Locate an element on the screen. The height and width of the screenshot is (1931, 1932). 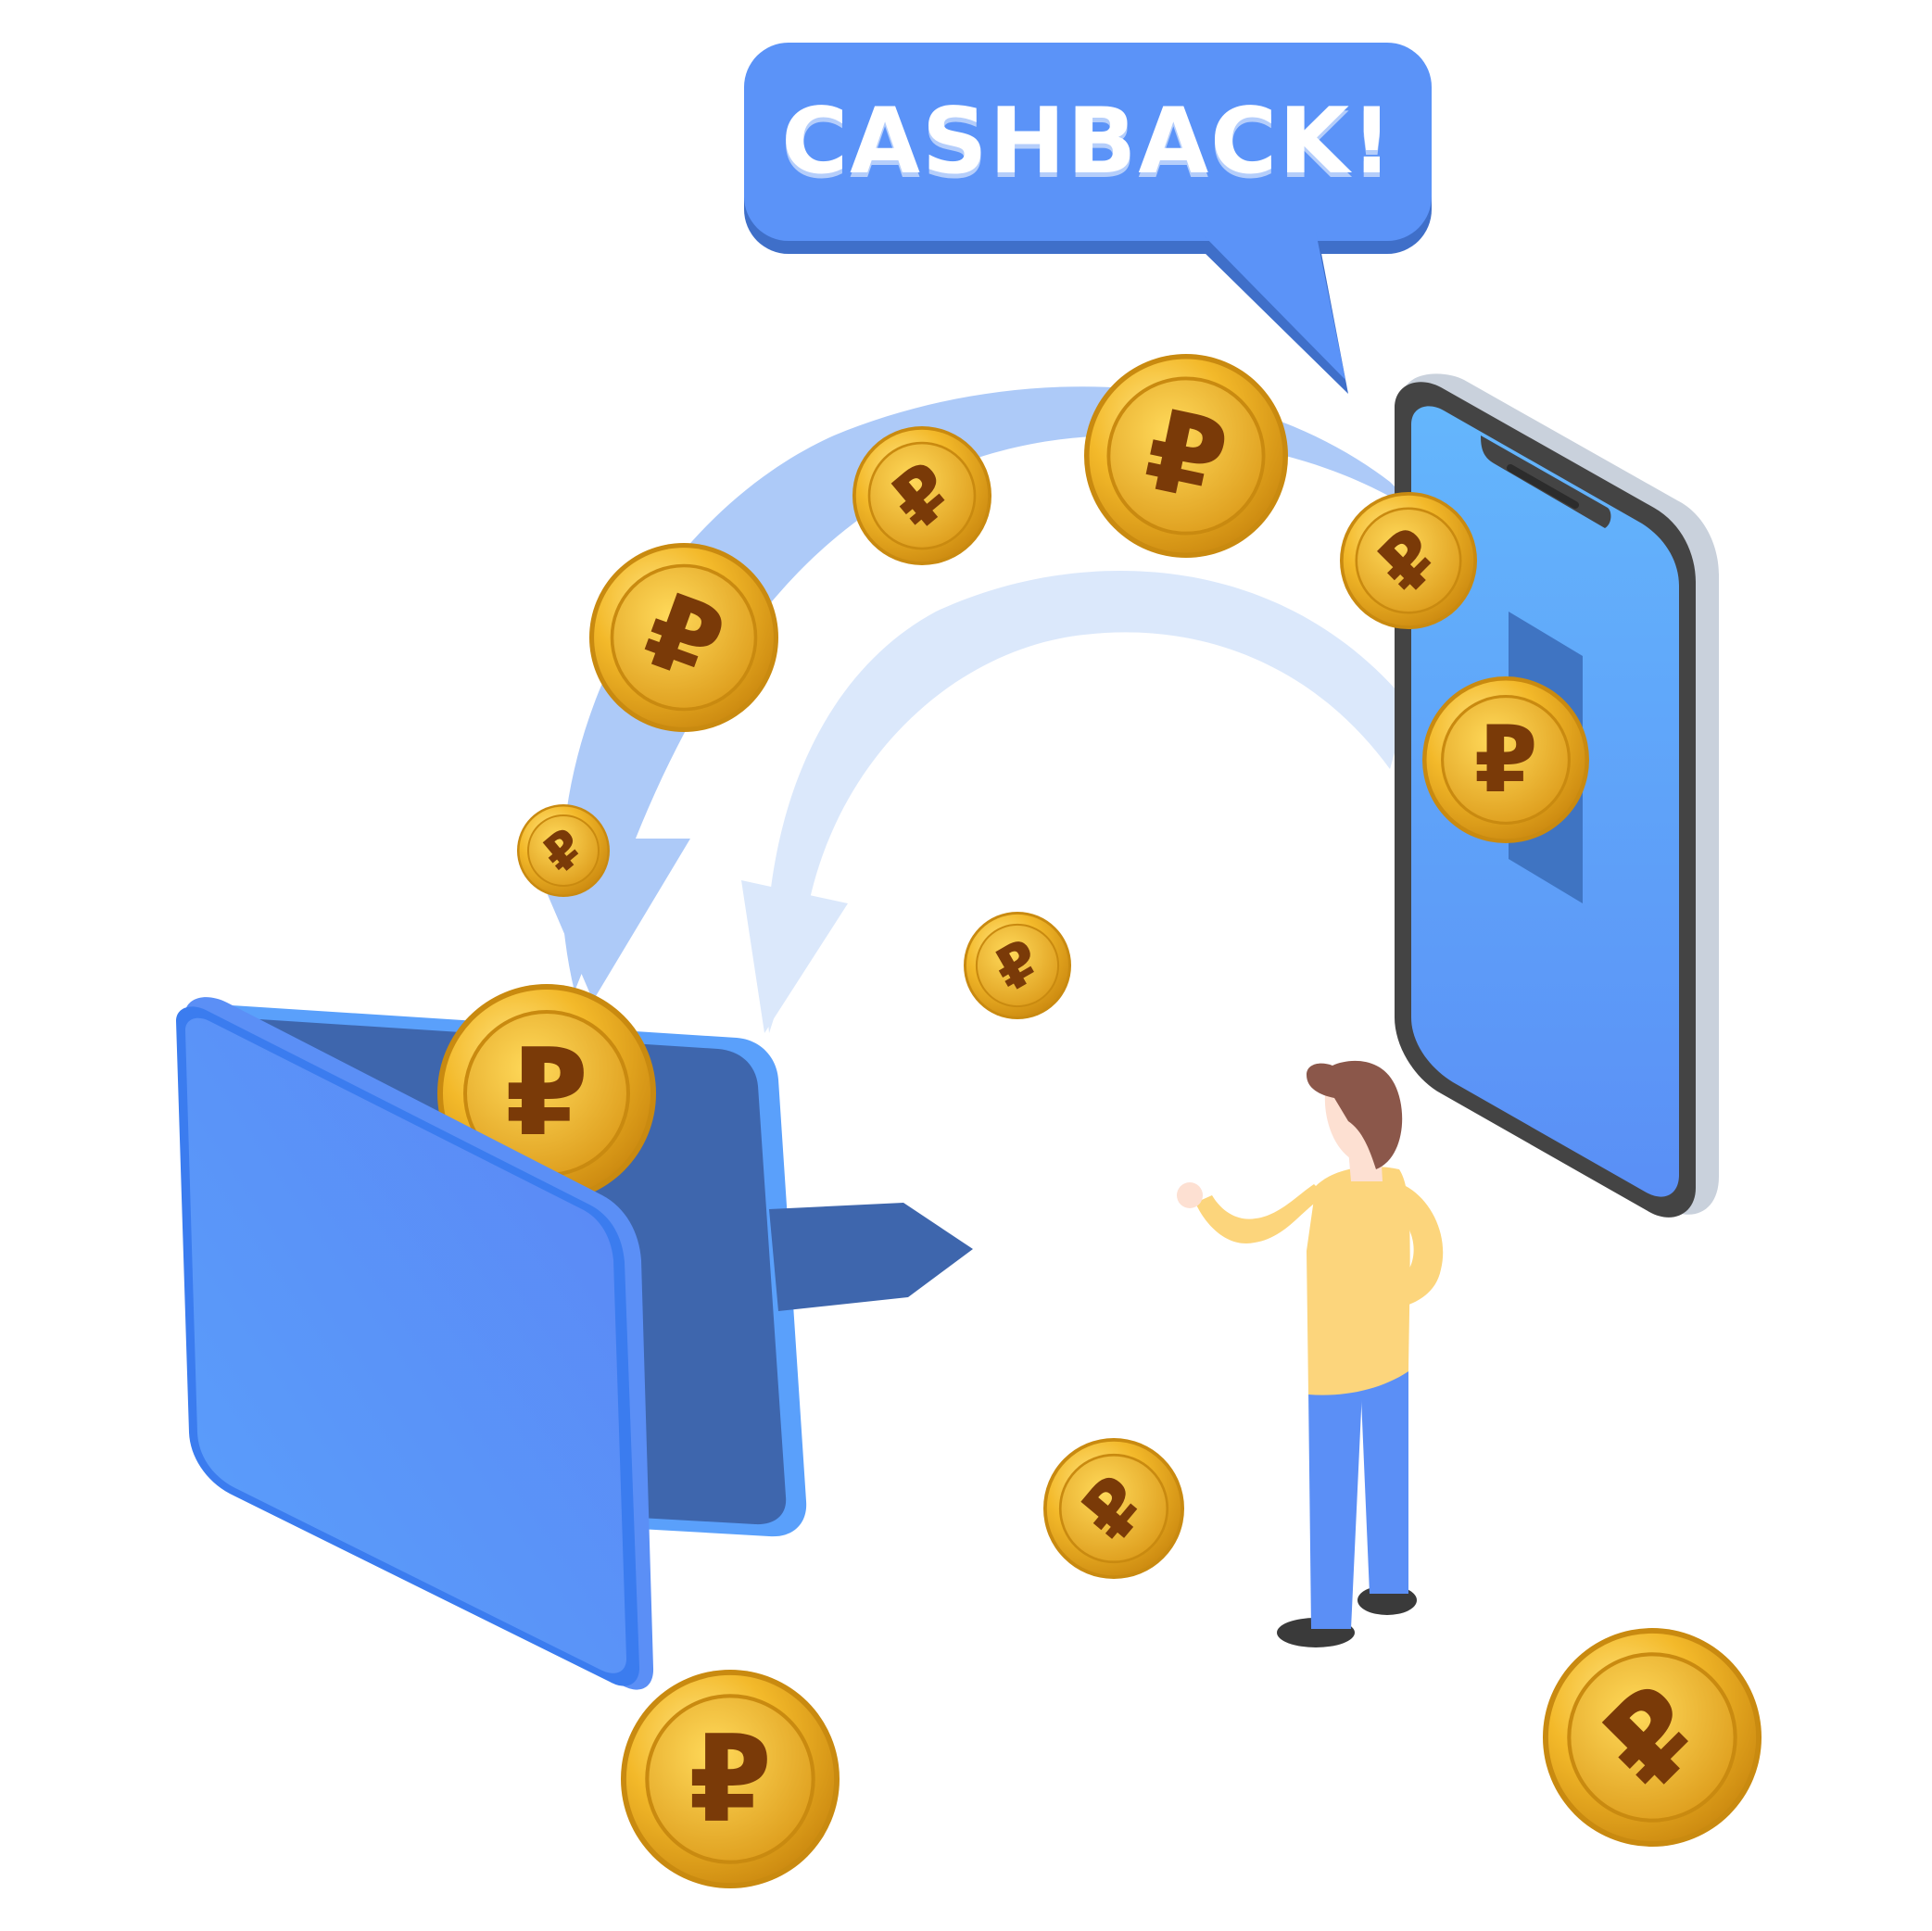
cashback-arrow-front is located at coordinates (1075, 802).